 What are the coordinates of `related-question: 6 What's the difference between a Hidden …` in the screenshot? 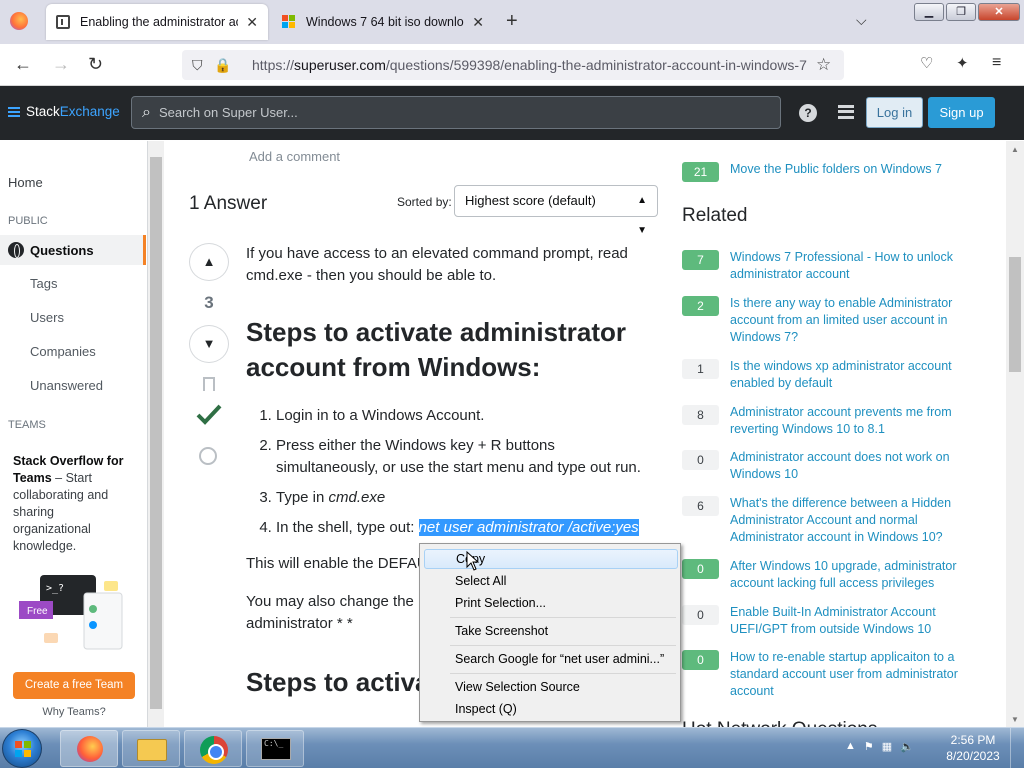 It's located at (832, 520).